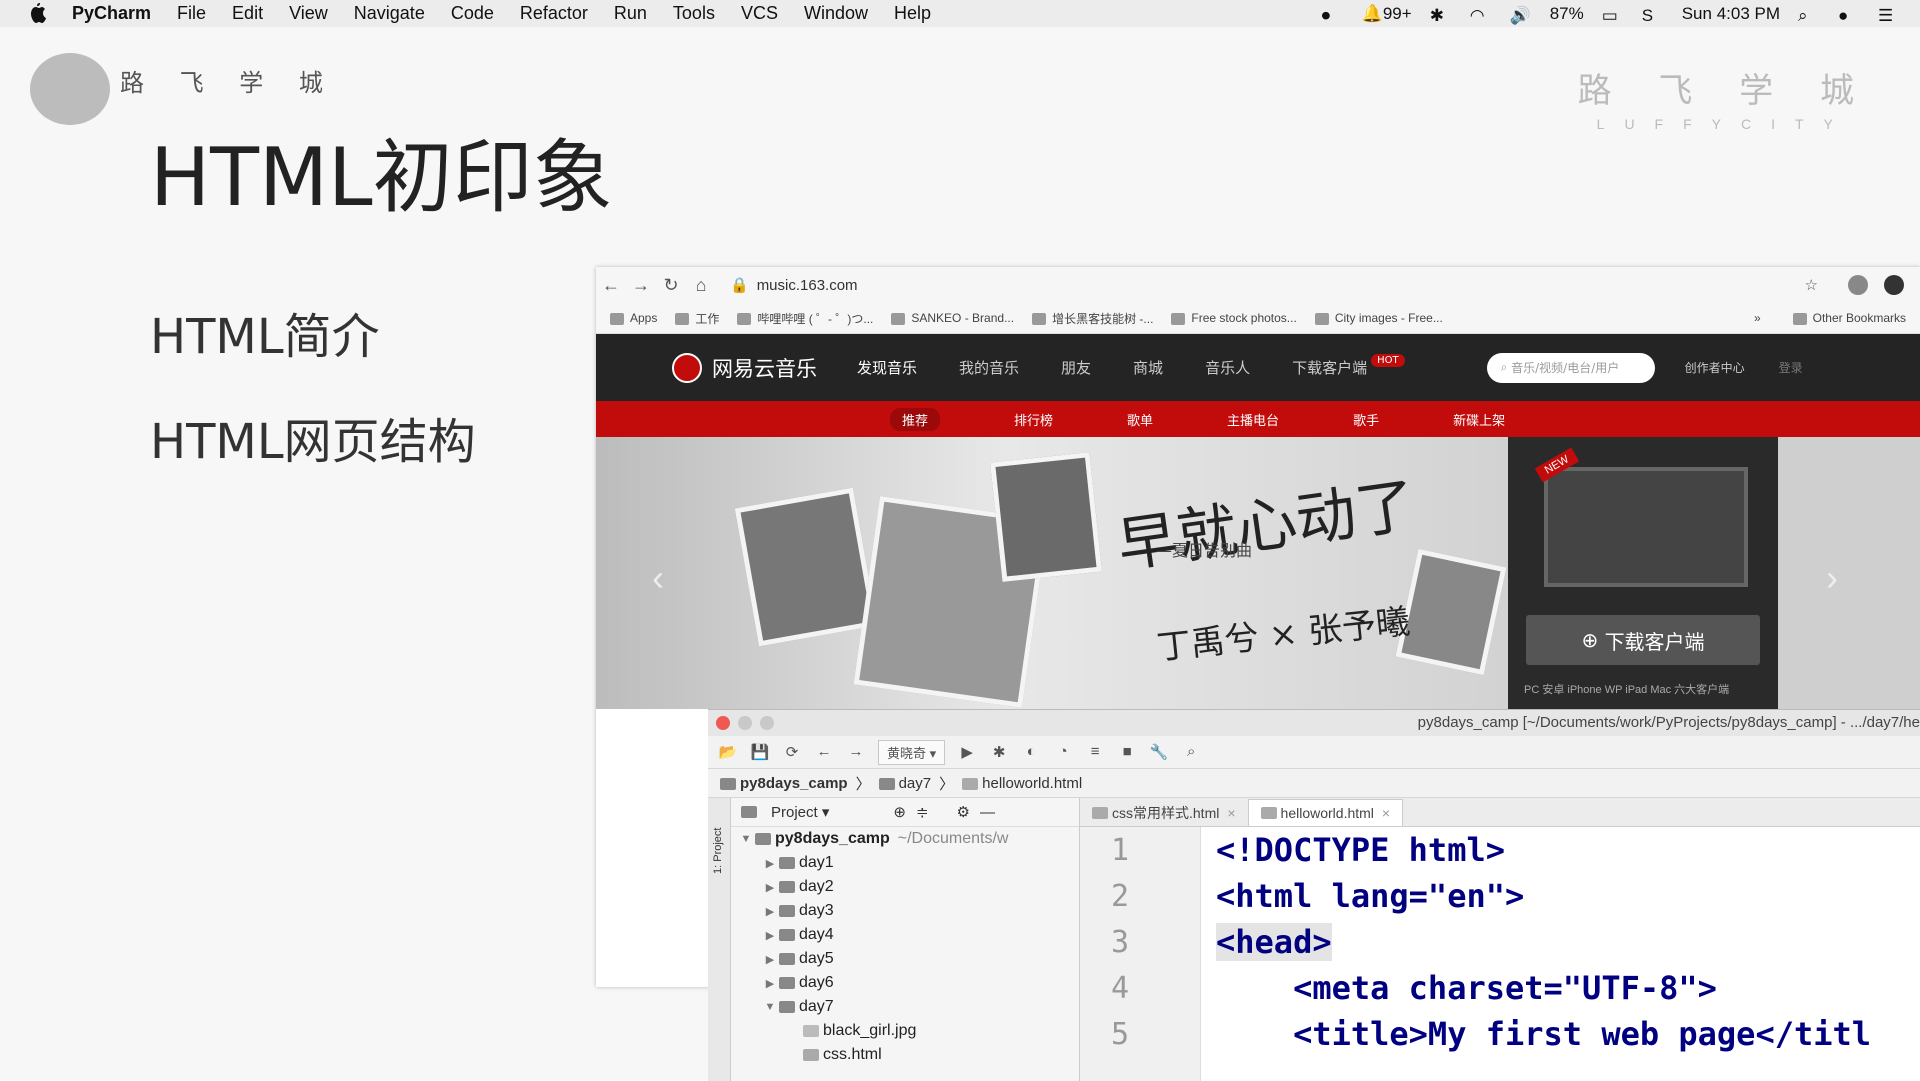  What do you see at coordinates (905, 863) in the screenshot?
I see `tree-row-day1: ▶ day1` at bounding box center [905, 863].